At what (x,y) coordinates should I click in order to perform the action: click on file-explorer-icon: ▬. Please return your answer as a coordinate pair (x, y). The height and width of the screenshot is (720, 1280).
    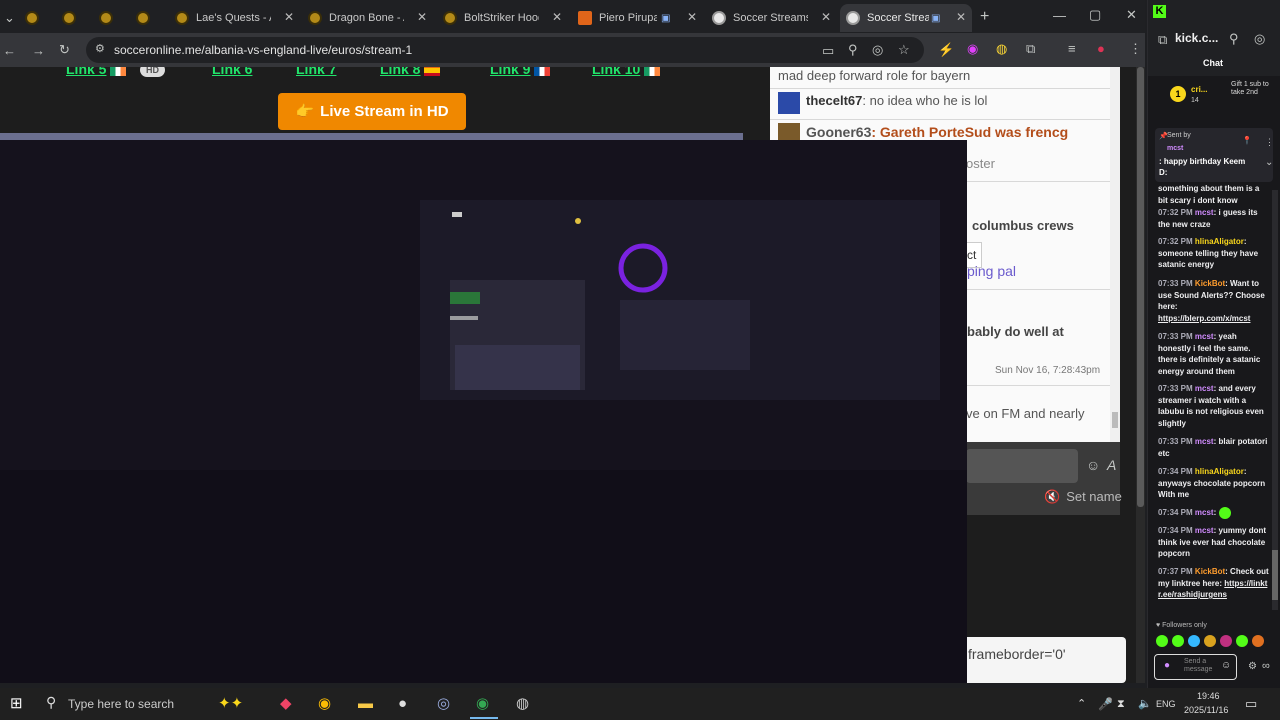
    Looking at the image, I should click on (365, 704).